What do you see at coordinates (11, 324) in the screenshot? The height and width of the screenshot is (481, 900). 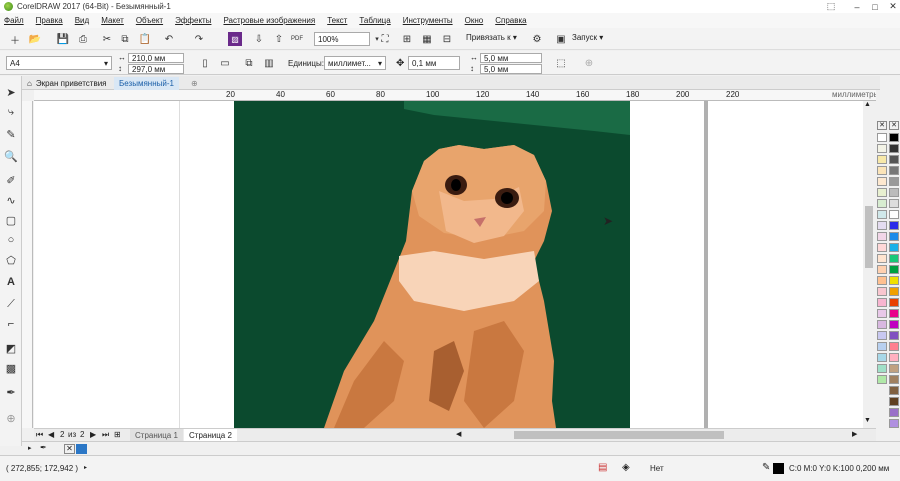 I see `connector-tool-icon: ⌐` at bounding box center [11, 324].